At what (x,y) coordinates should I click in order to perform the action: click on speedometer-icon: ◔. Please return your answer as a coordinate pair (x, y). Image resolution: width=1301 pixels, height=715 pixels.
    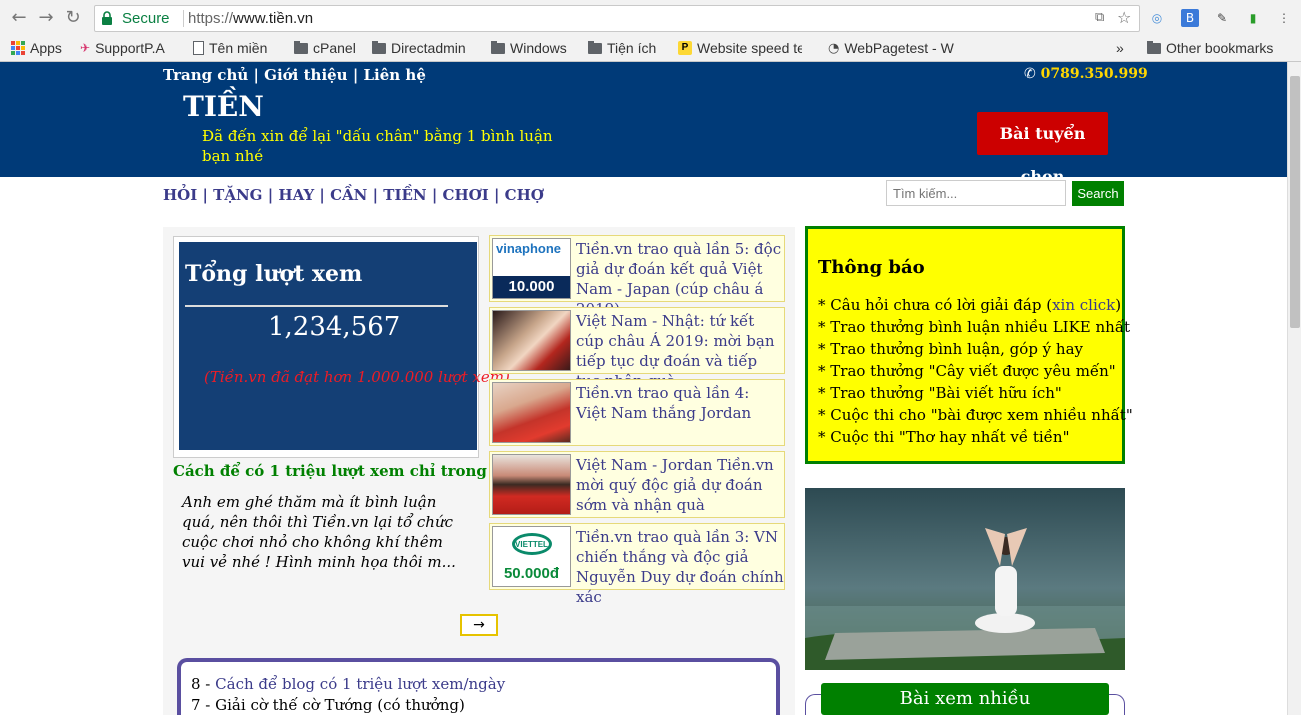
    Looking at the image, I should click on (834, 48).